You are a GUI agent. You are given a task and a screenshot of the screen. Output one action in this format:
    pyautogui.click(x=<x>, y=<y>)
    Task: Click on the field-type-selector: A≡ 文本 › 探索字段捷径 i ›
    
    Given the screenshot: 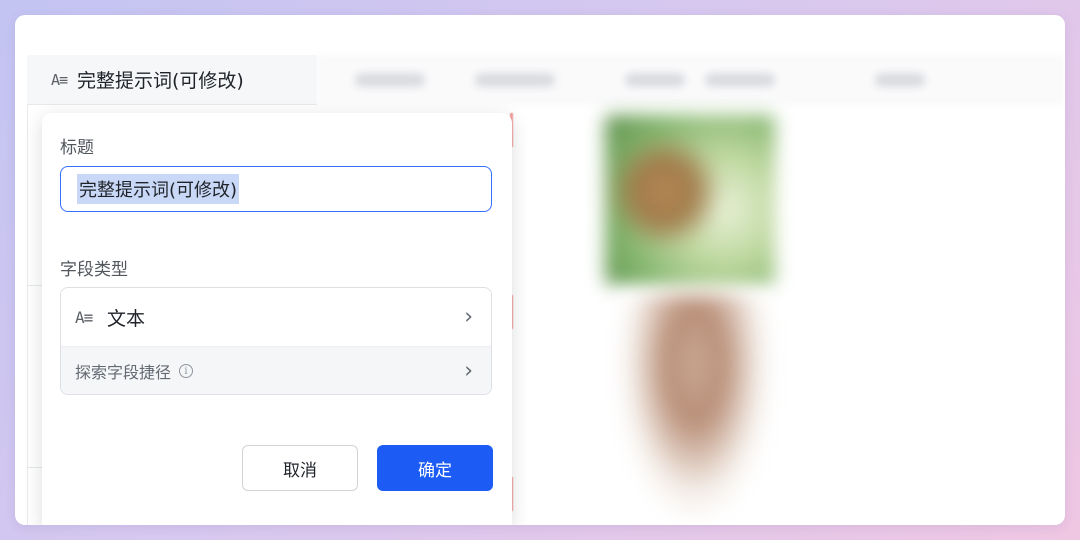 What is the action you would take?
    pyautogui.click(x=276, y=341)
    